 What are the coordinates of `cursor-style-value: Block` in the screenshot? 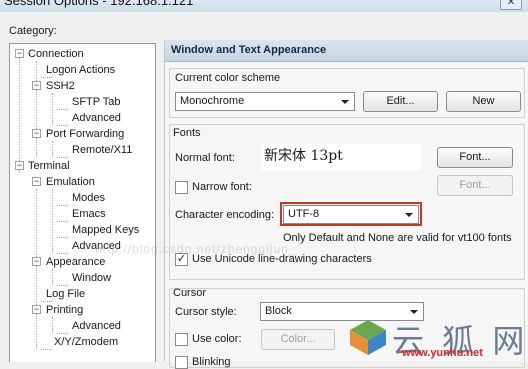 It's located at (278, 311).